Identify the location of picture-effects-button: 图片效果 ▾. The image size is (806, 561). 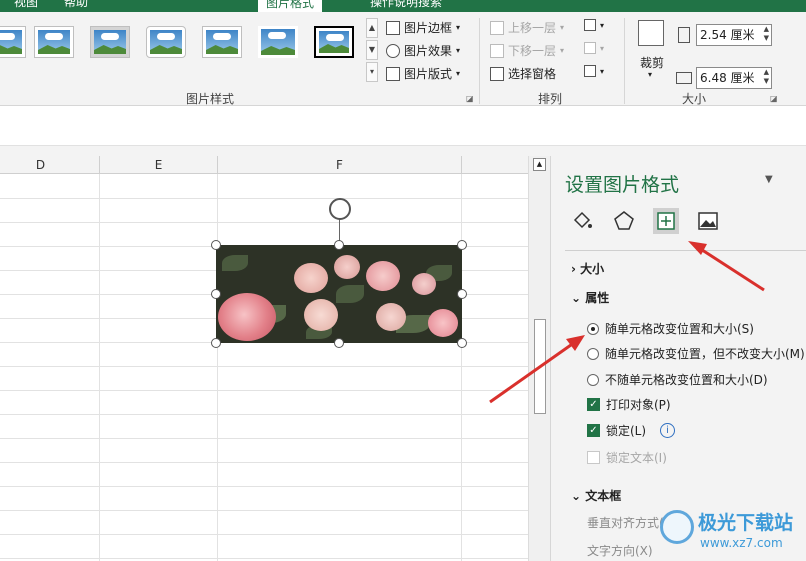
(423, 50).